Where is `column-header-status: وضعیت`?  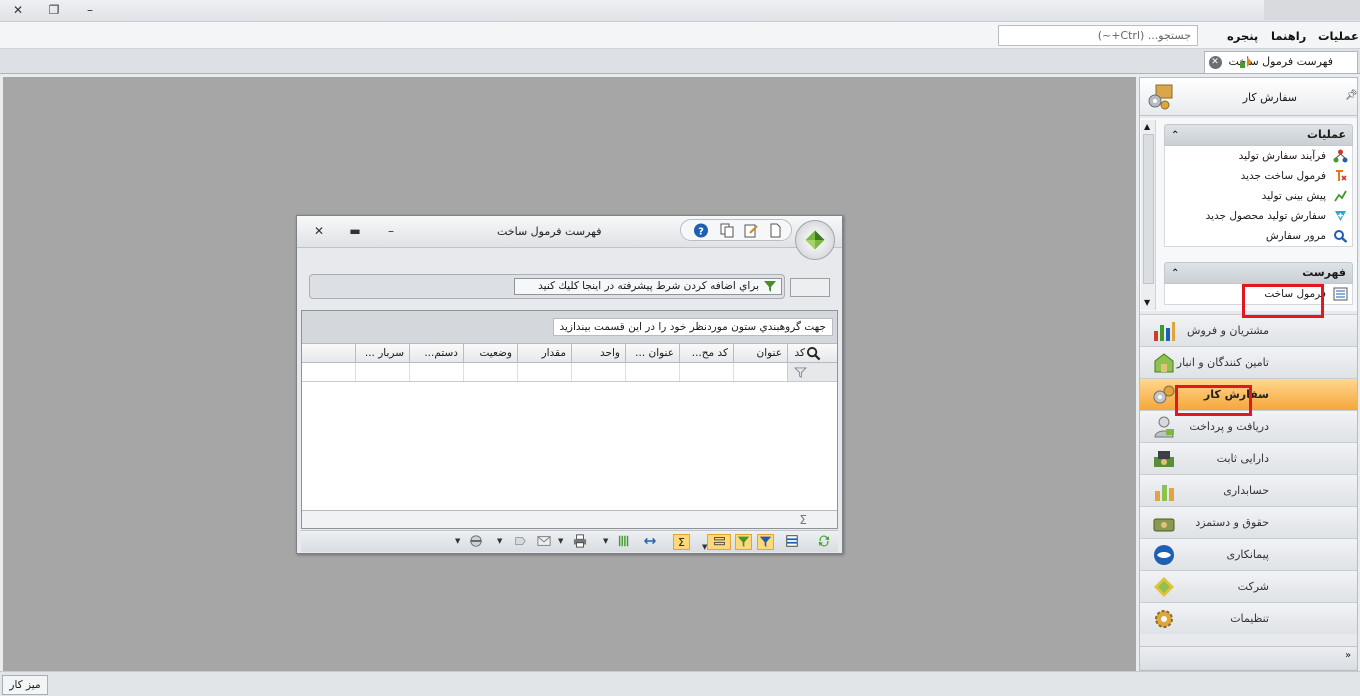 column-header-status: وضعیت is located at coordinates (490, 353).